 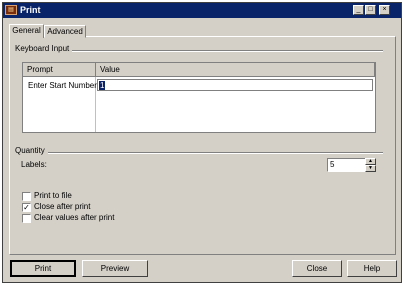 What do you see at coordinates (370, 168) in the screenshot?
I see `spin-down-button: ▼` at bounding box center [370, 168].